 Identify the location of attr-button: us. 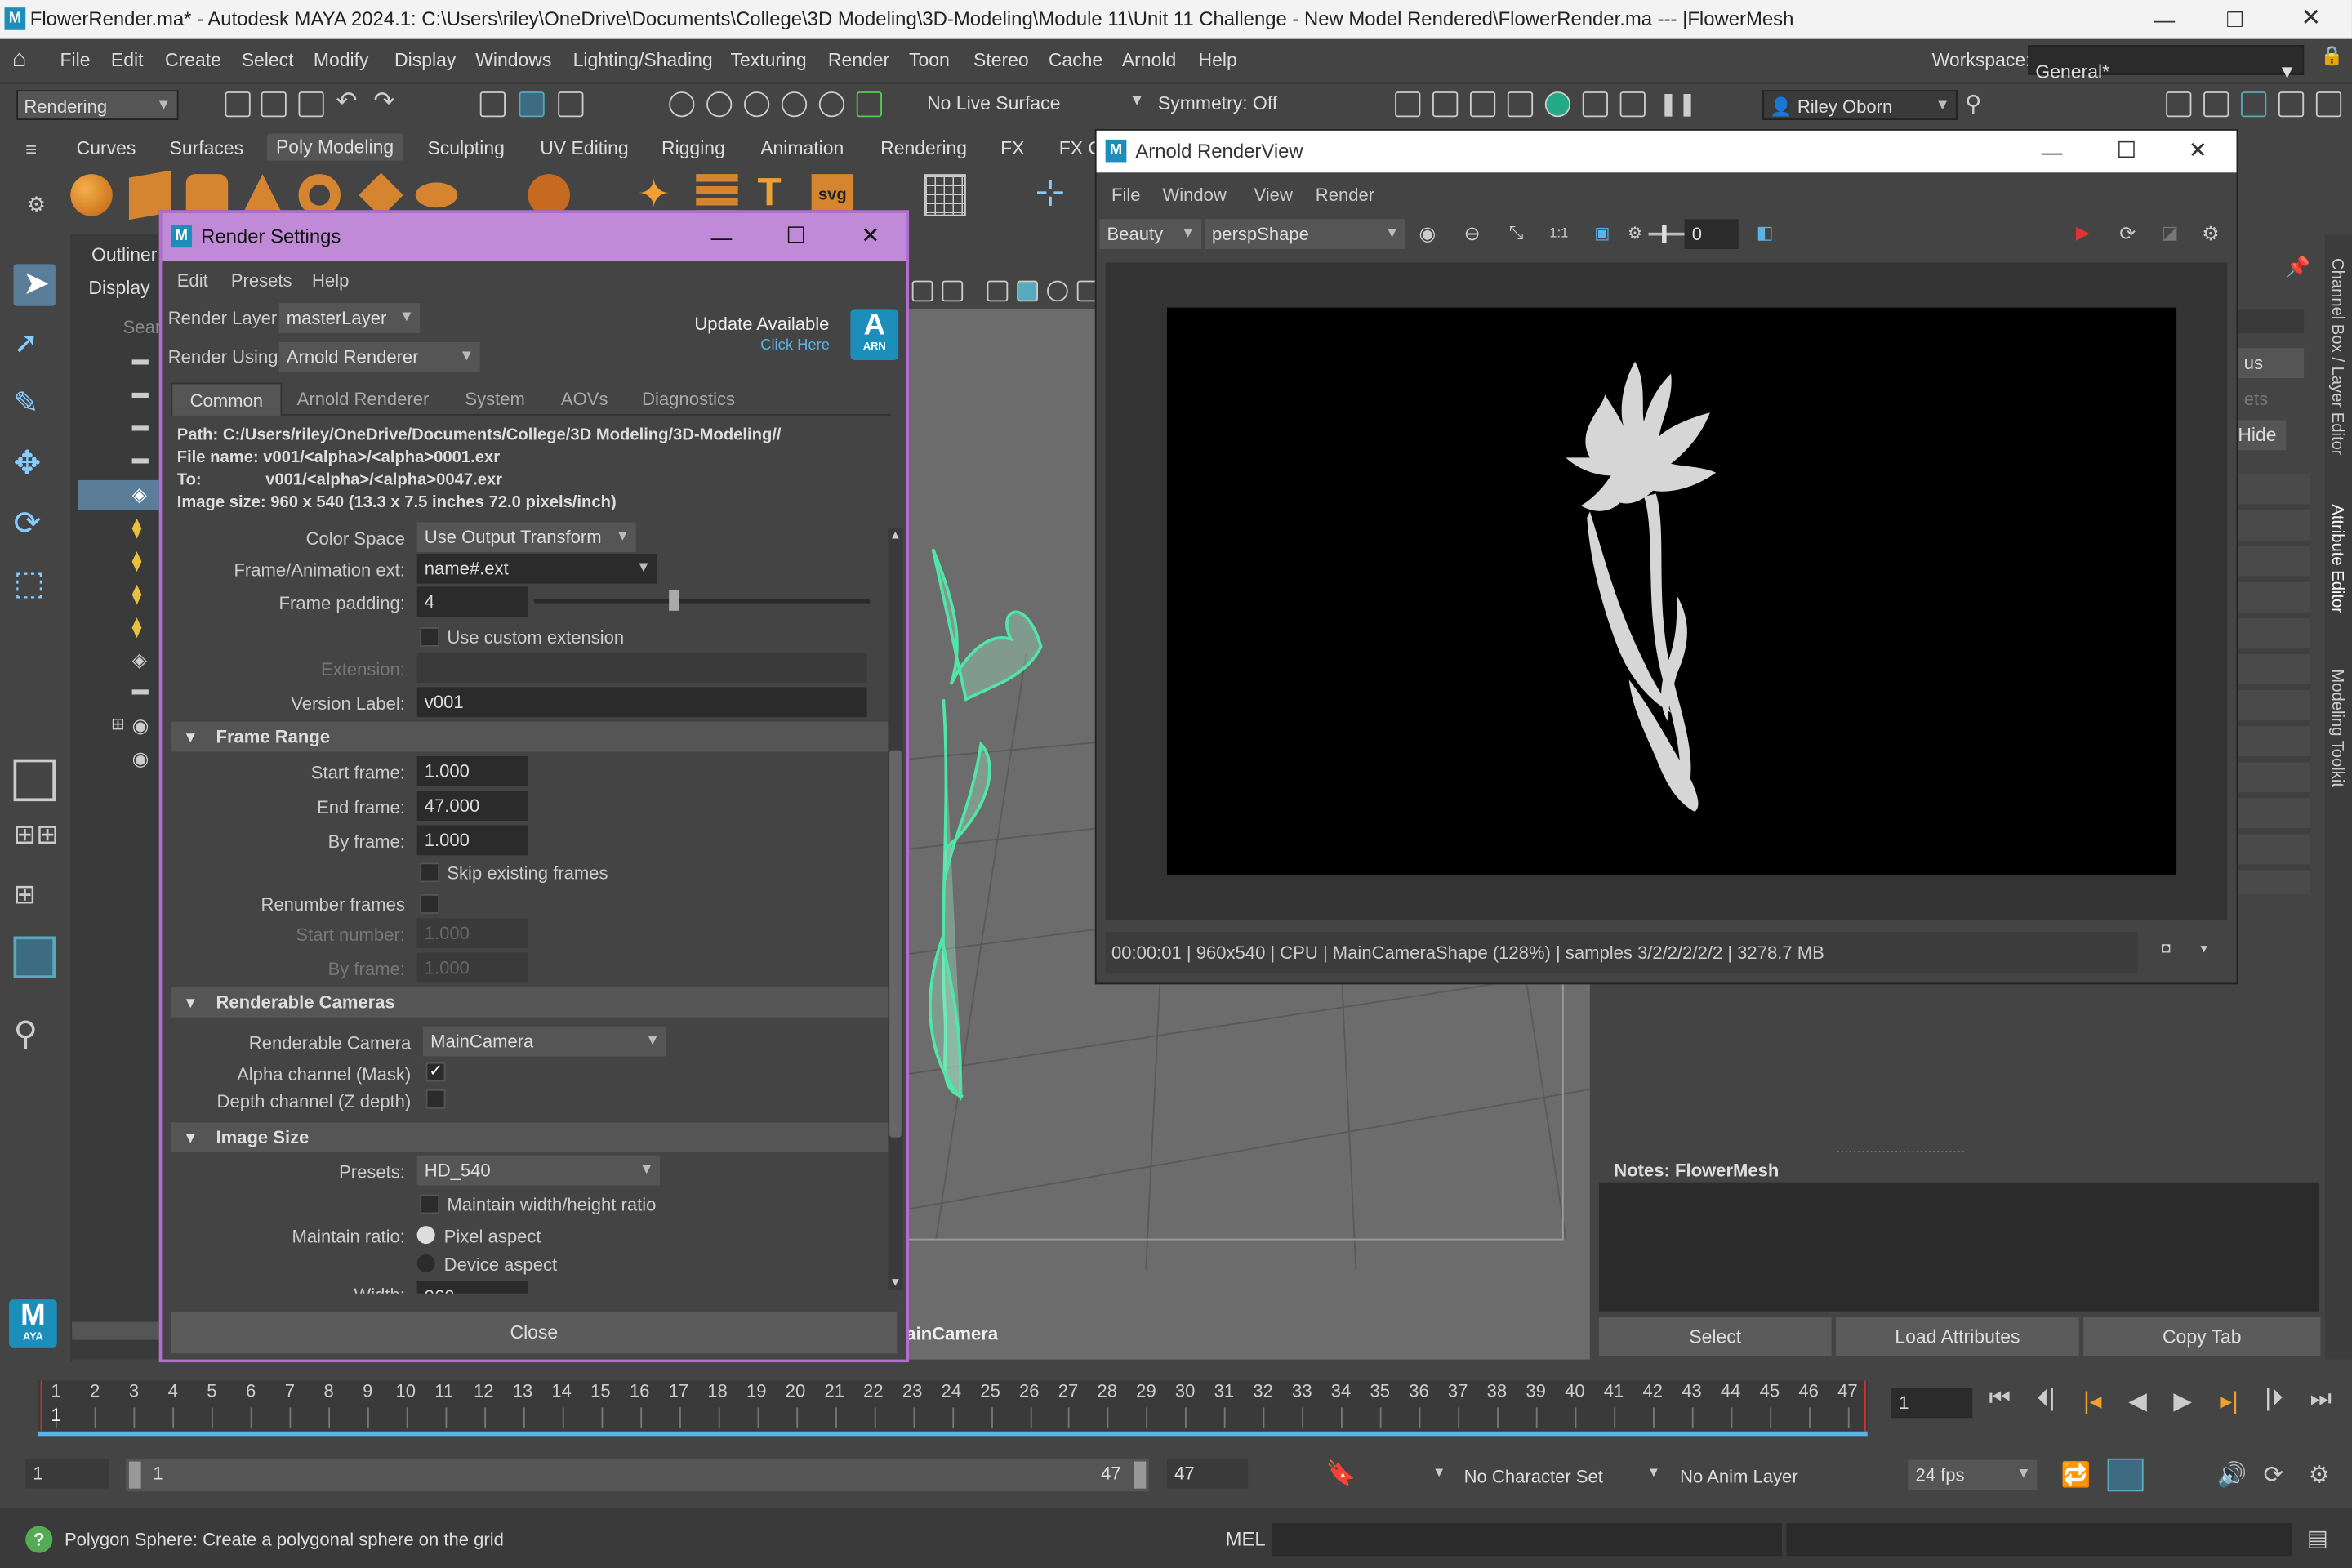
(2269, 363).